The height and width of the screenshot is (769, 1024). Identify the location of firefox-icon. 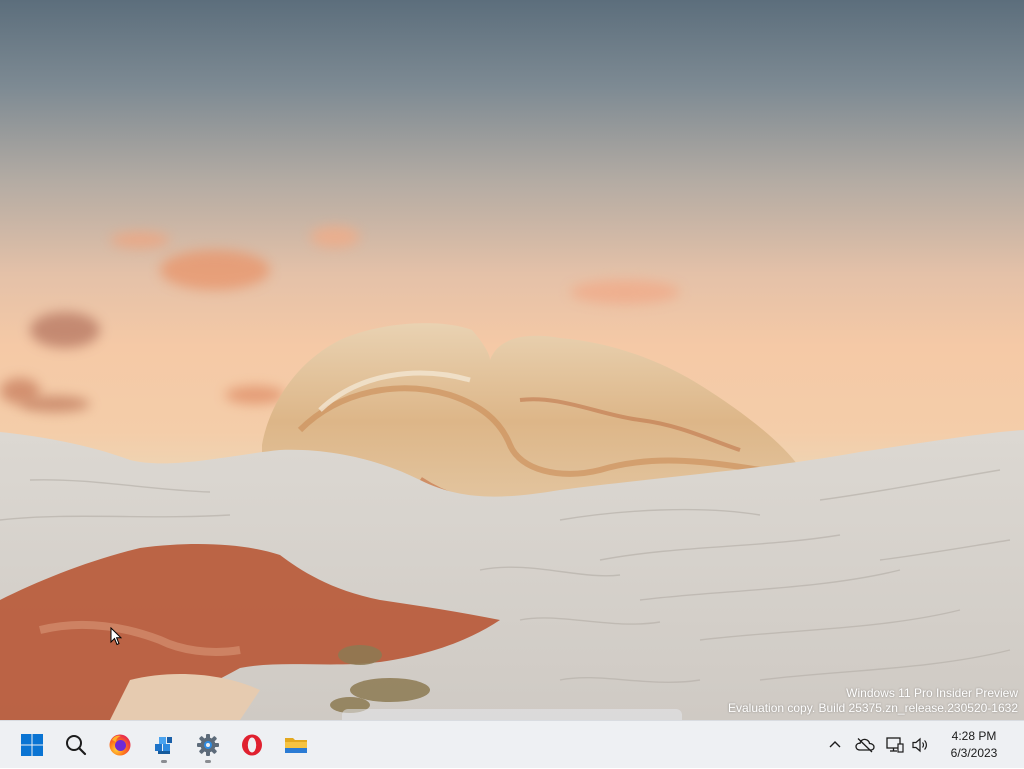
(120, 745).